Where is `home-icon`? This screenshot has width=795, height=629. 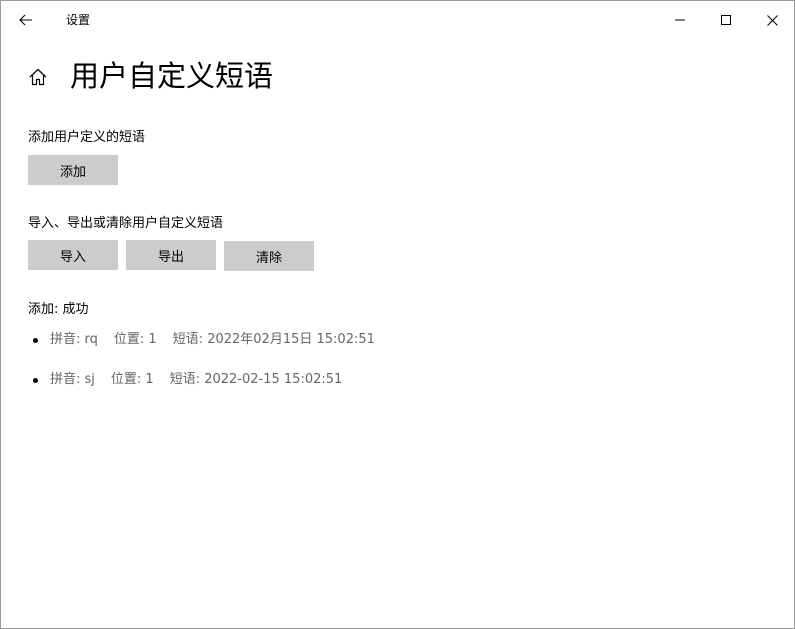 home-icon is located at coordinates (38, 77).